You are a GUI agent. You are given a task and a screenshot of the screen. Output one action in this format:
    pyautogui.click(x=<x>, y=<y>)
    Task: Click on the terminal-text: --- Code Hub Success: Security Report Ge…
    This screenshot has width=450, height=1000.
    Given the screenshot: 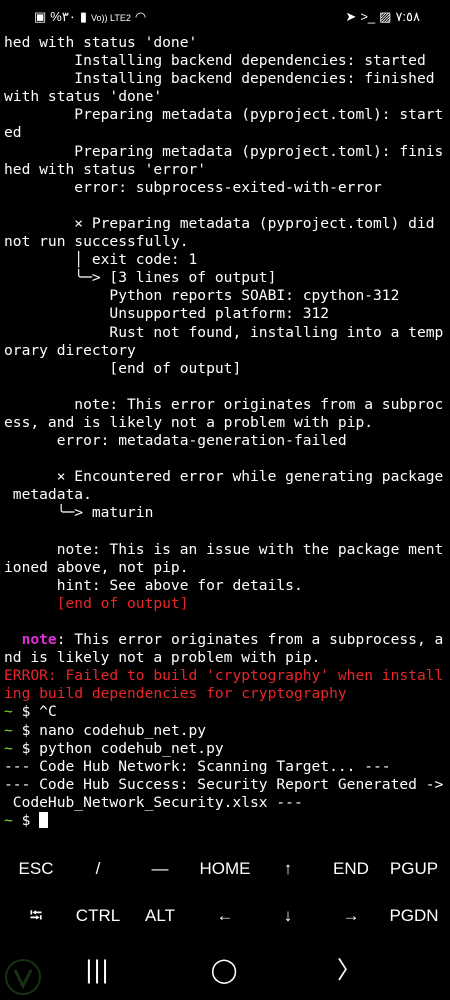 What is the action you would take?
    pyautogui.click(x=224, y=784)
    